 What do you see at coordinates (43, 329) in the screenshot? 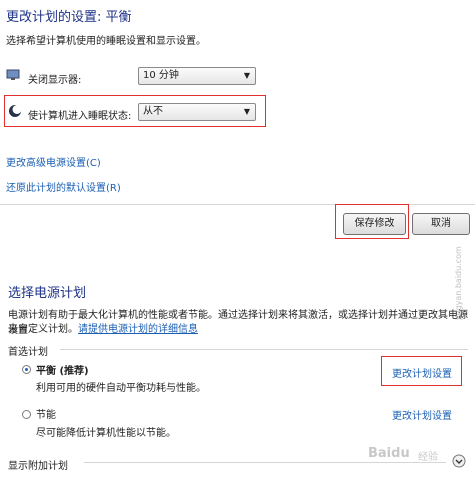
I see `plans-desc-prefix: 来自定义计划。` at bounding box center [43, 329].